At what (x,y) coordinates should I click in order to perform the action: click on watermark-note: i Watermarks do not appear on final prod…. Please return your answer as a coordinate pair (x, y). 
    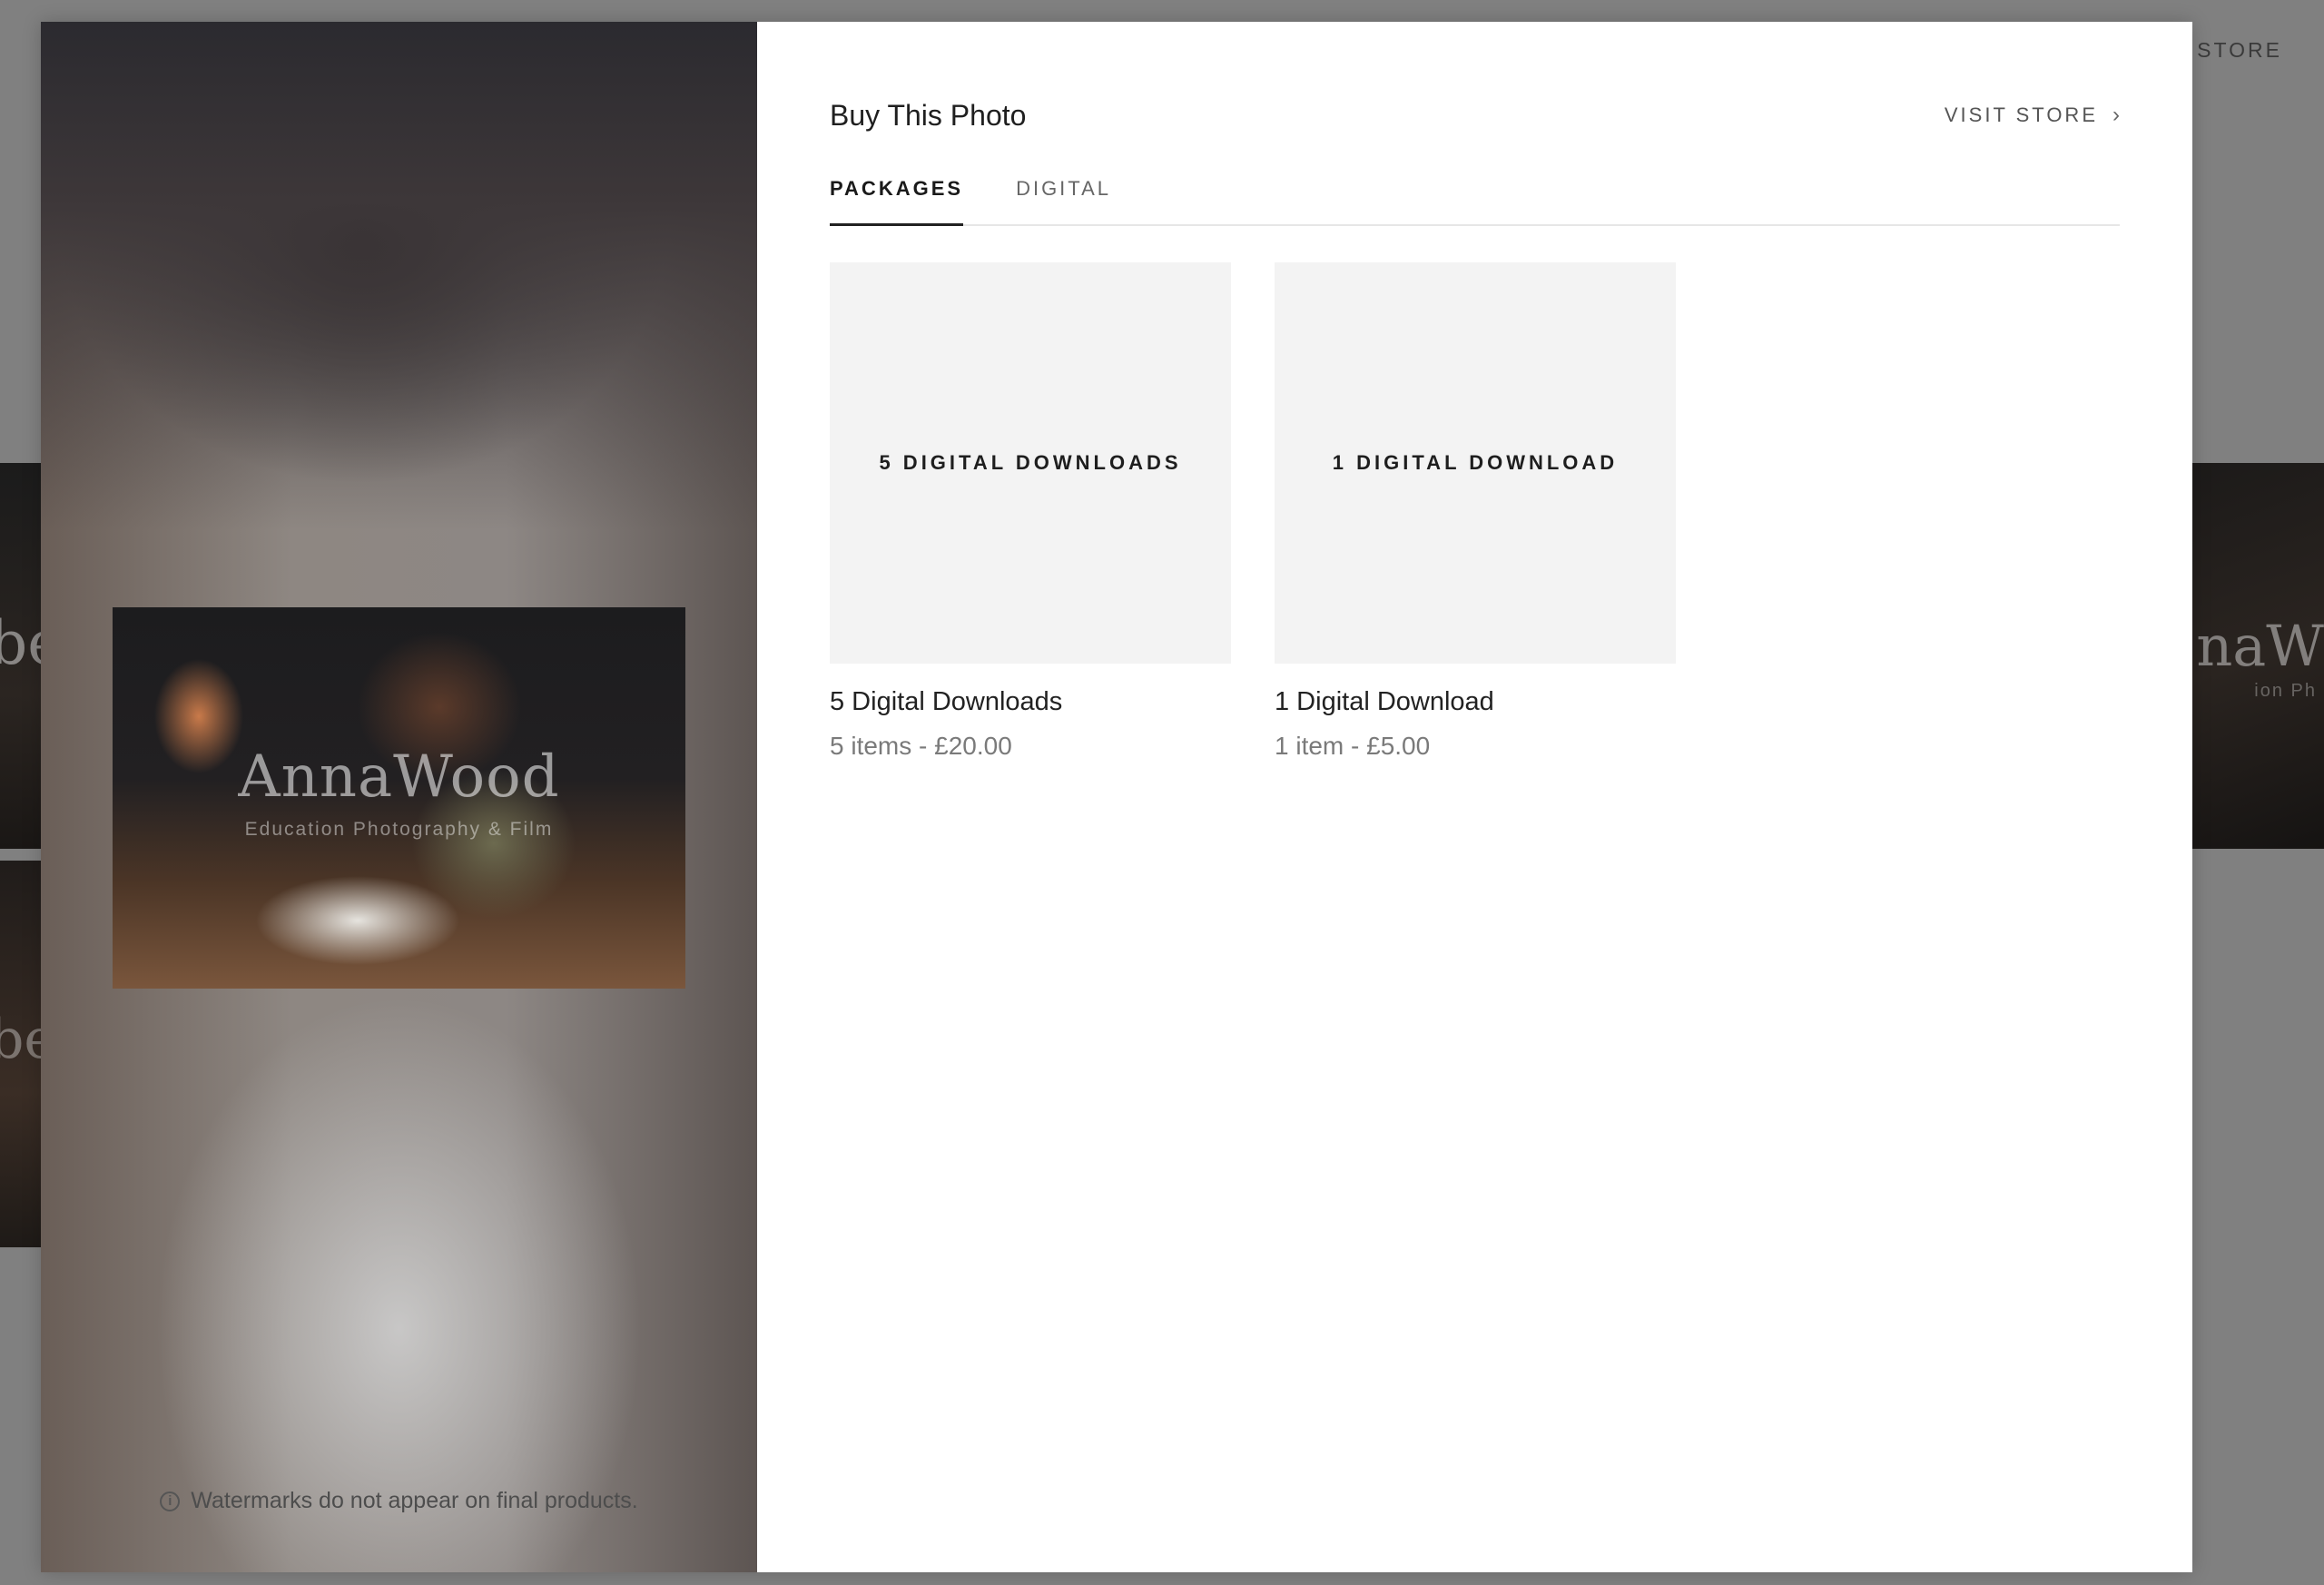
    Looking at the image, I should click on (399, 1501).